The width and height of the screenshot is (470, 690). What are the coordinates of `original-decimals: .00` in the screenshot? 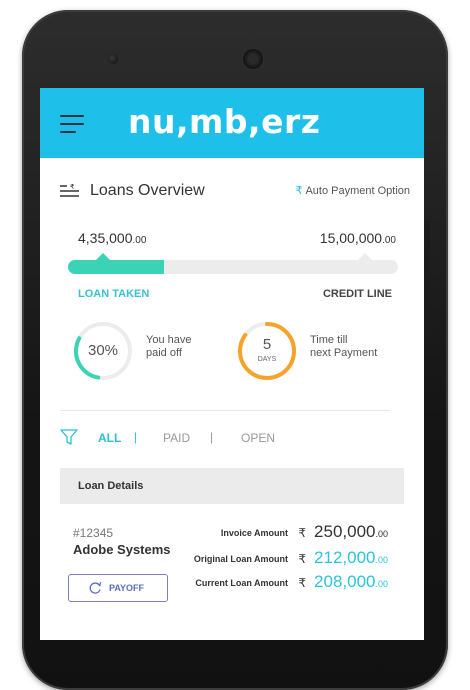 It's located at (381, 560).